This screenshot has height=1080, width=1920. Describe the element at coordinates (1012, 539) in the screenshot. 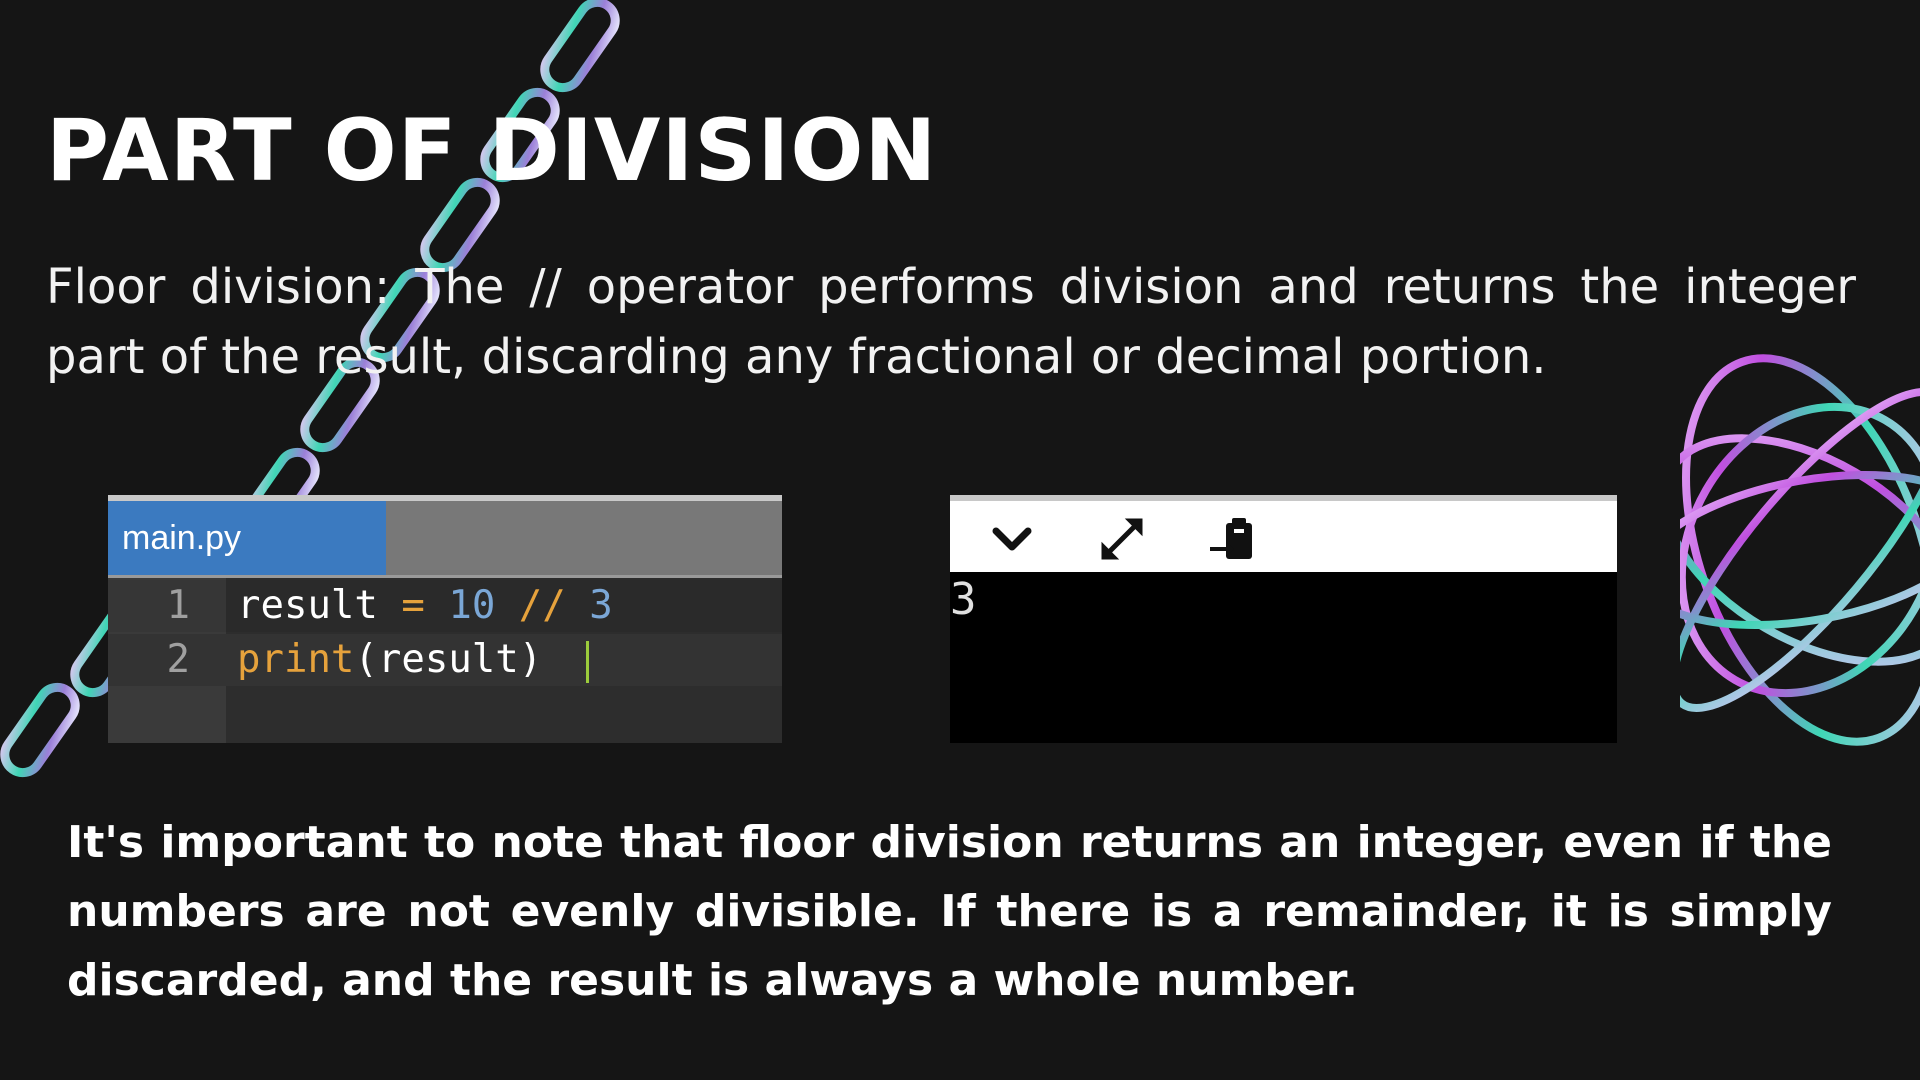

I see `chevron-down-icon` at that location.